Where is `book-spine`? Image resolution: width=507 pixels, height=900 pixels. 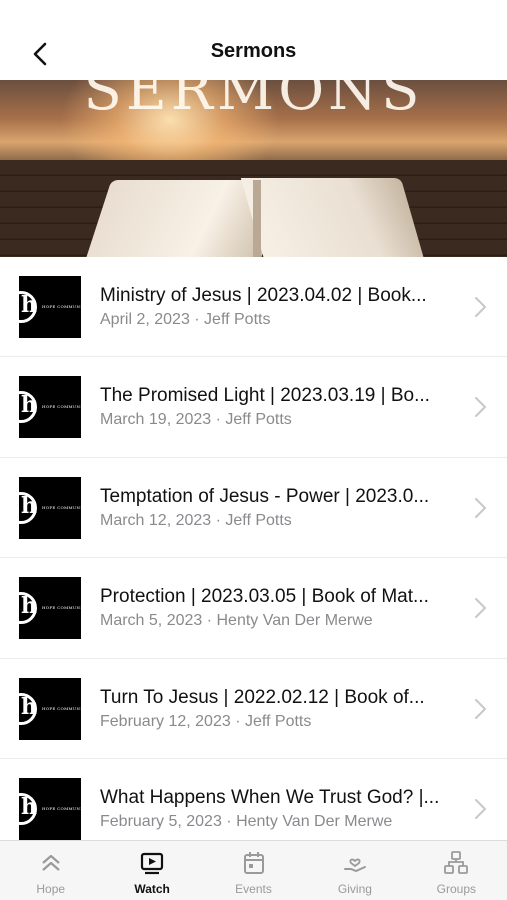
book-spine is located at coordinates (257, 218).